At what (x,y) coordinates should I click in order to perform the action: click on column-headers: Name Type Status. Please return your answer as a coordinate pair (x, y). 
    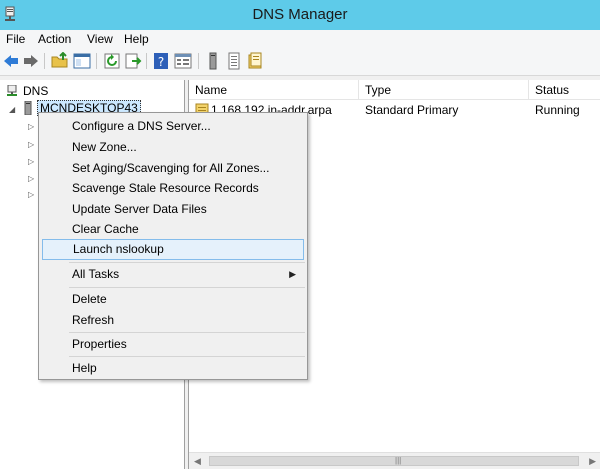
    Looking at the image, I should click on (394, 90).